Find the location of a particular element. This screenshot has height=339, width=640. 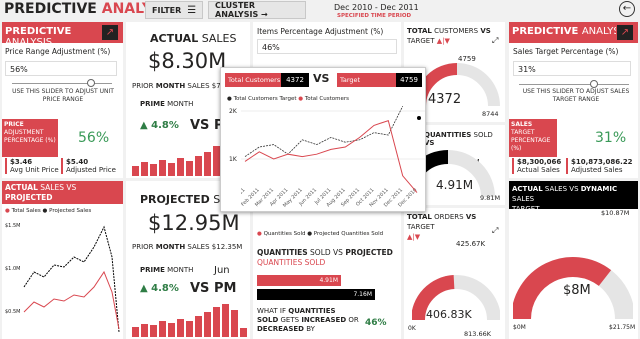

actual-prime2: MONTH is located at coordinates (180, 104).